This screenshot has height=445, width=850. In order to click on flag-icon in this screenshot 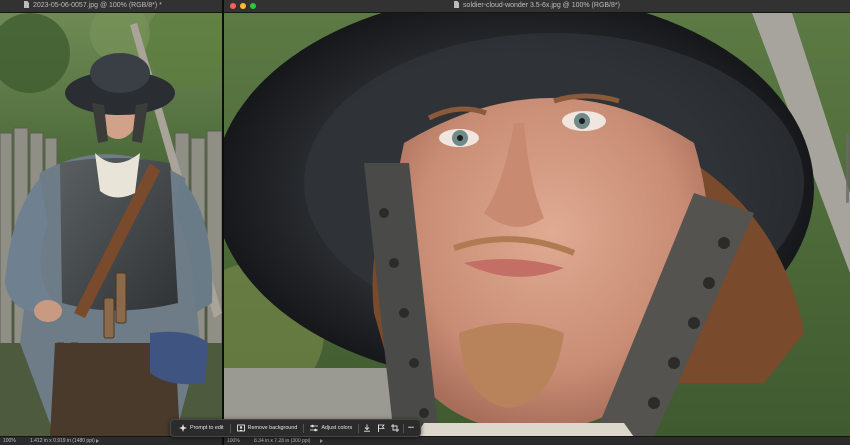, I will do `click(381, 428)`.